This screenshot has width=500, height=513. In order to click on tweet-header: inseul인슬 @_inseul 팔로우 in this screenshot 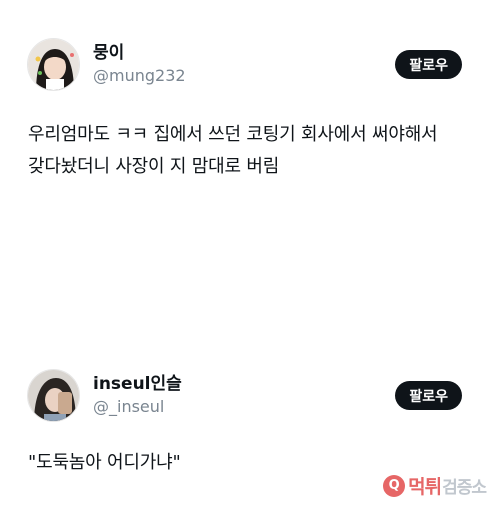, I will do `click(244, 395)`.